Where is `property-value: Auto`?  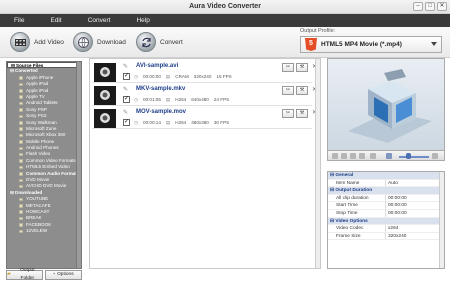
property-value: Auto is located at coordinates (393, 184).